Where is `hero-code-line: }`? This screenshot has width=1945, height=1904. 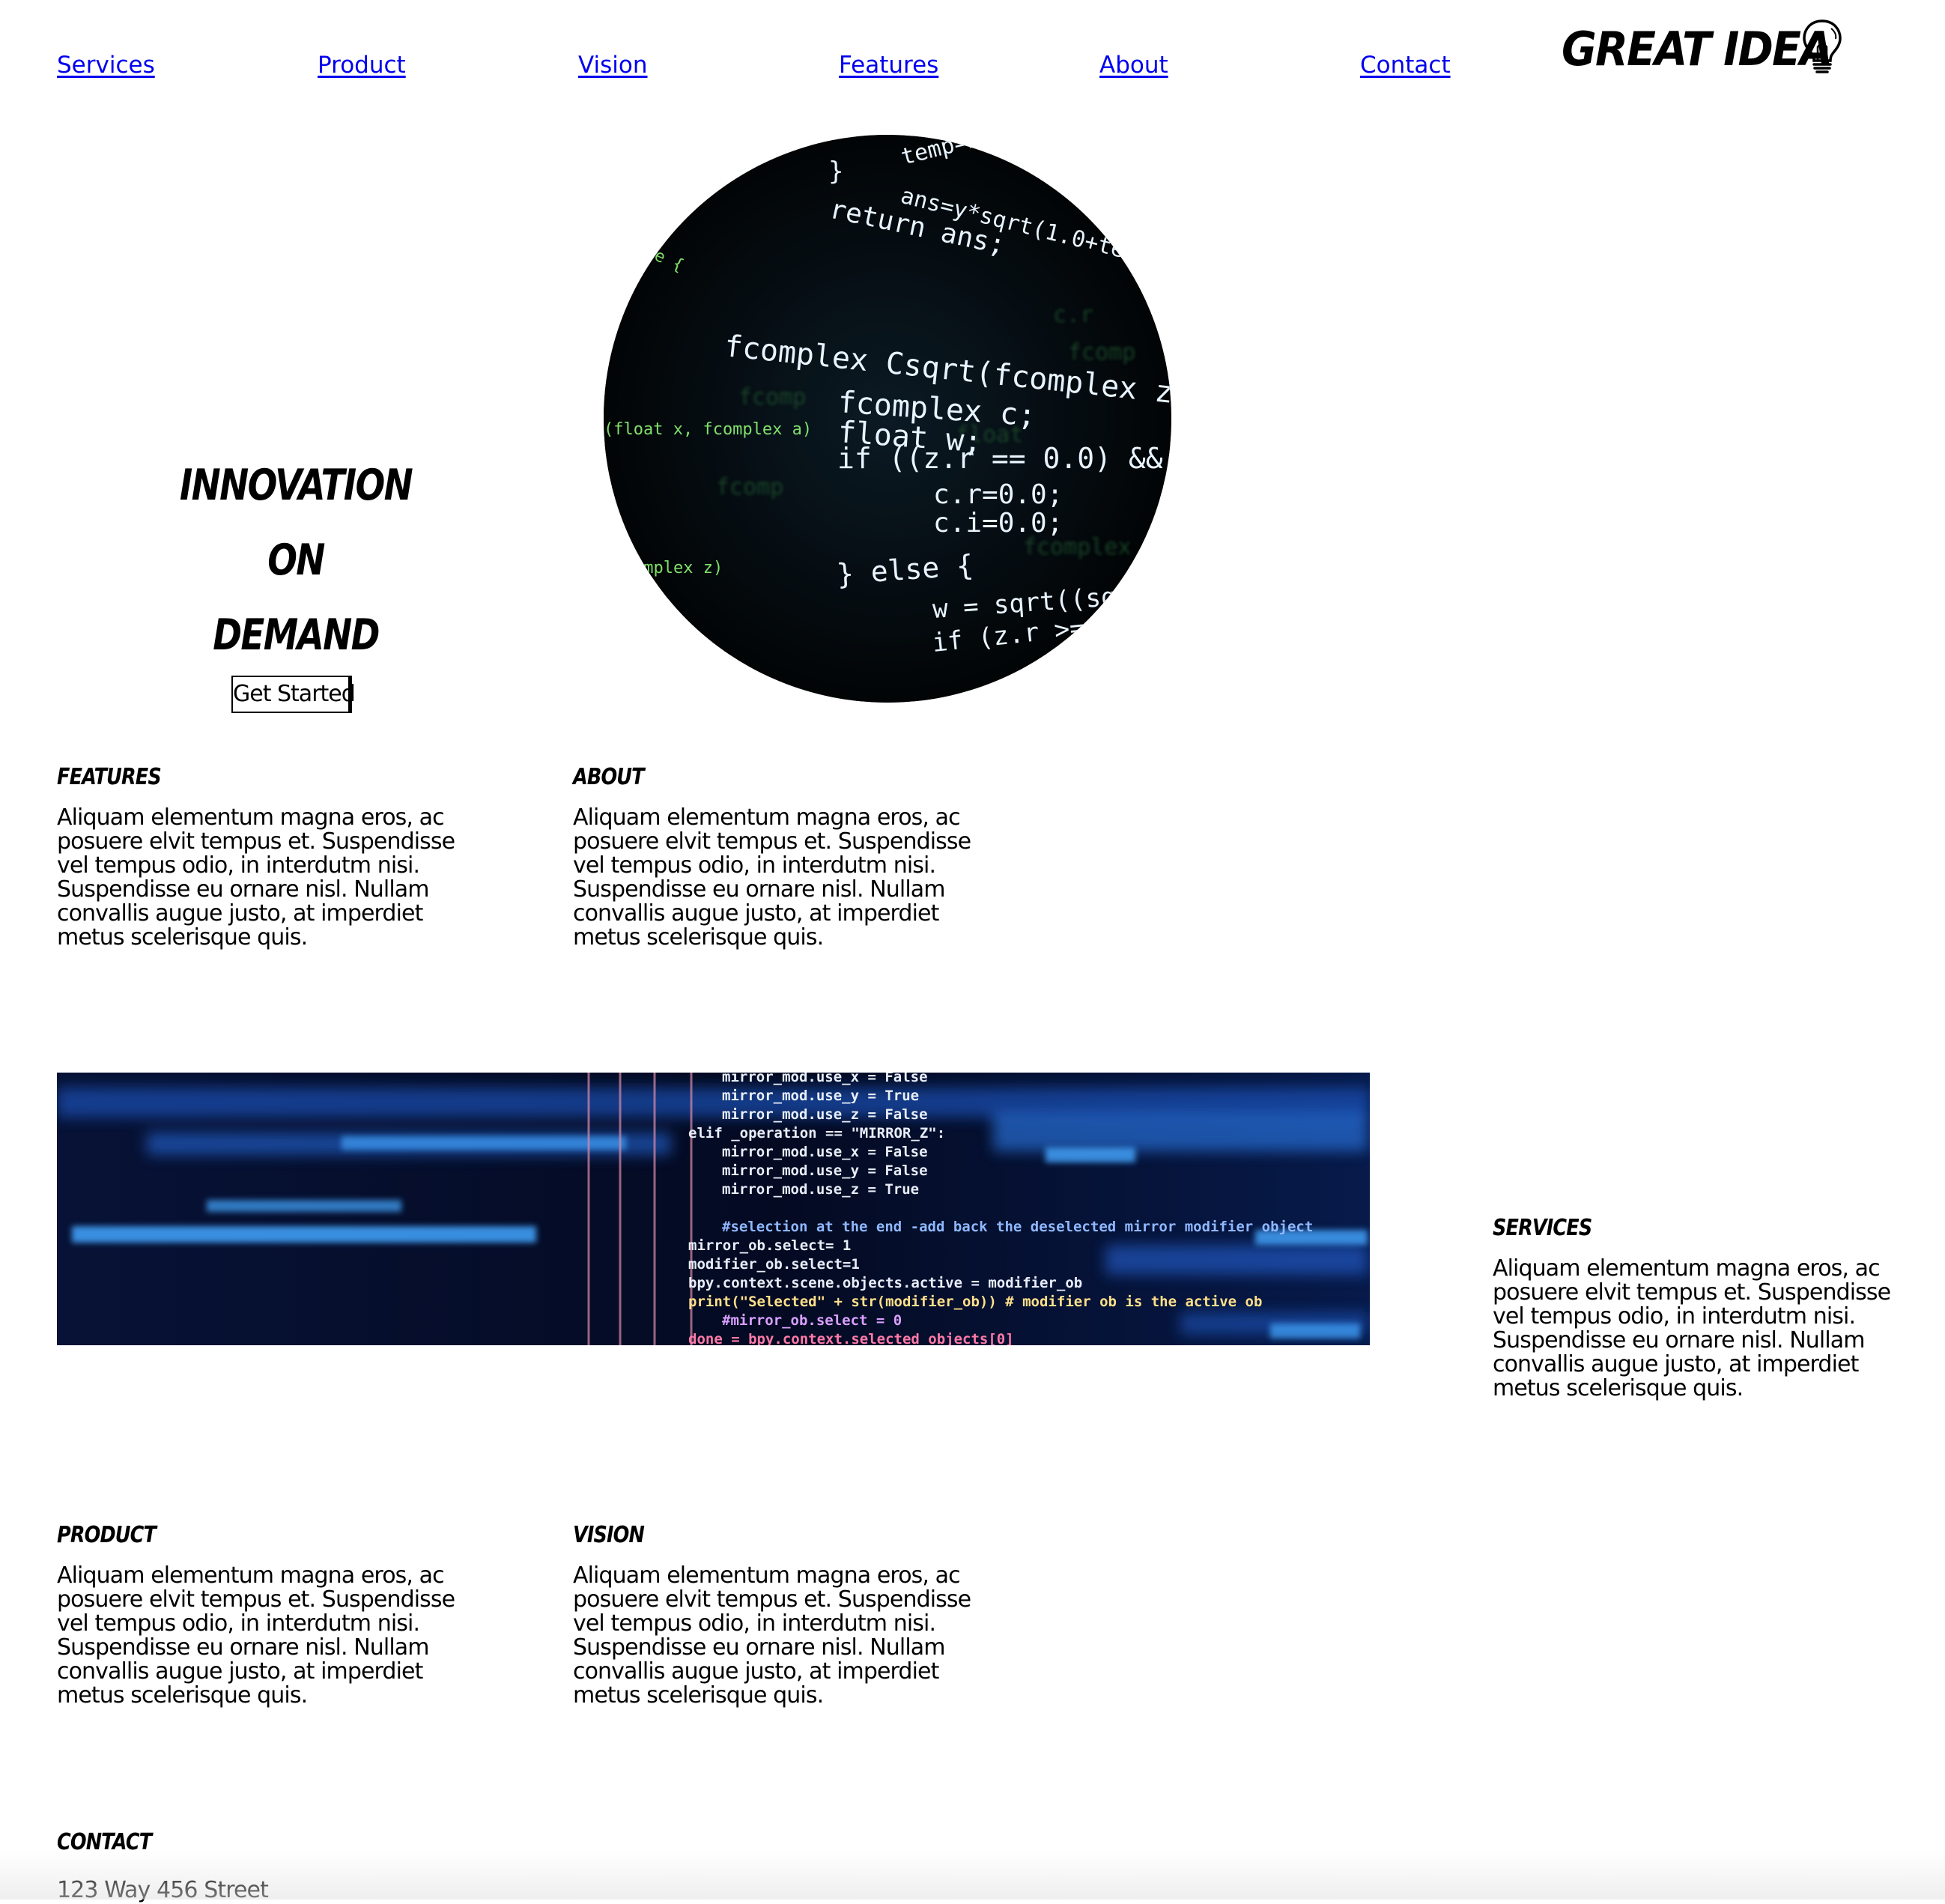
hero-code-line: } is located at coordinates (835, 172).